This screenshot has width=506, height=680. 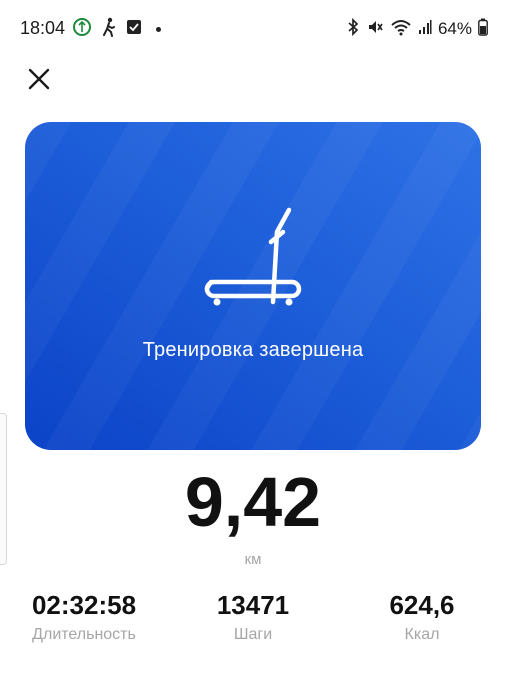 I want to click on battery-icon, so click(x=483, y=29).